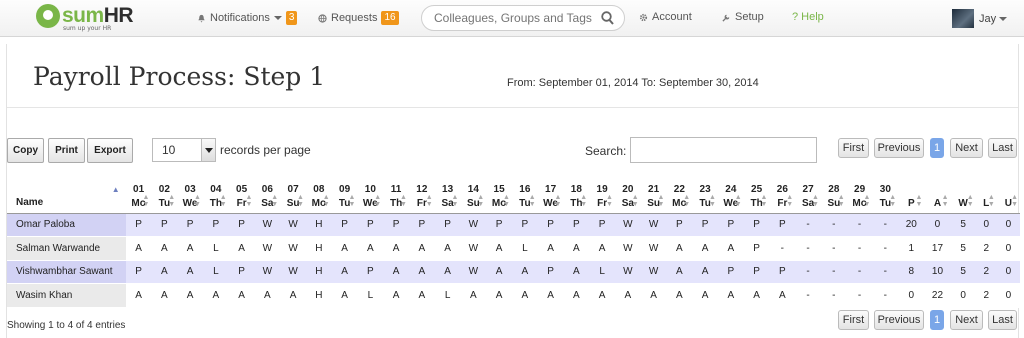  I want to click on notifications-menu: Notifications 3, so click(247, 18).